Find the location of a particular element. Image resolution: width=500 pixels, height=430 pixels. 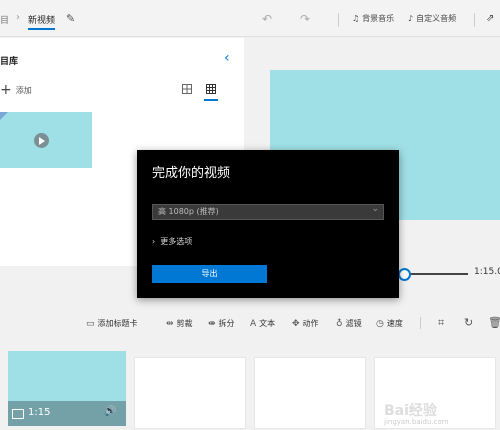

add-media-button: + 添加 is located at coordinates (16, 90).